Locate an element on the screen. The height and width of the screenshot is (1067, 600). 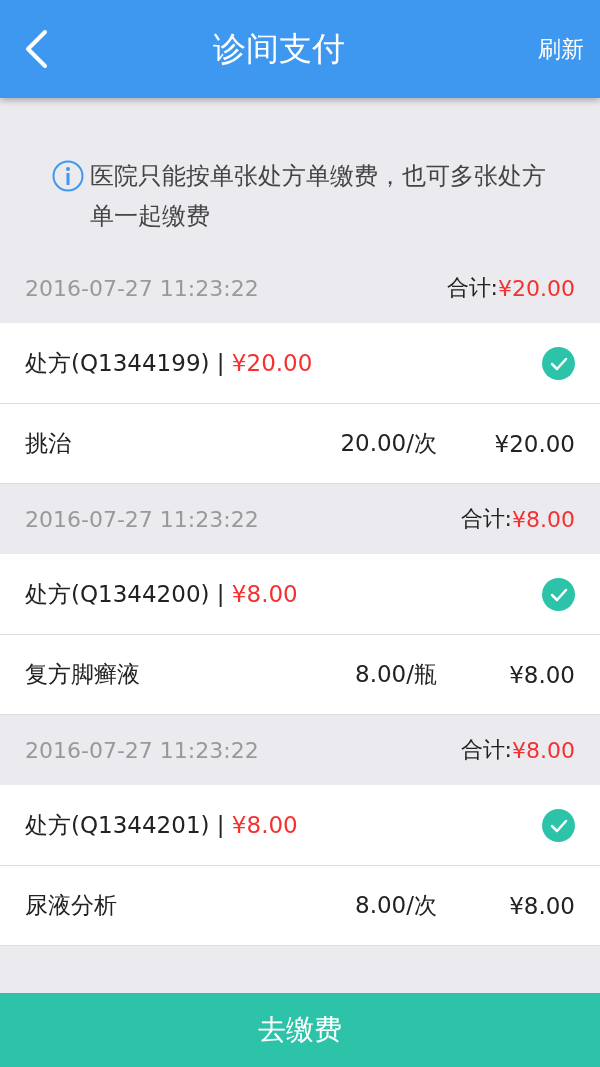
prescription-title: 处方(Q1344199) | is located at coordinates (125, 363).